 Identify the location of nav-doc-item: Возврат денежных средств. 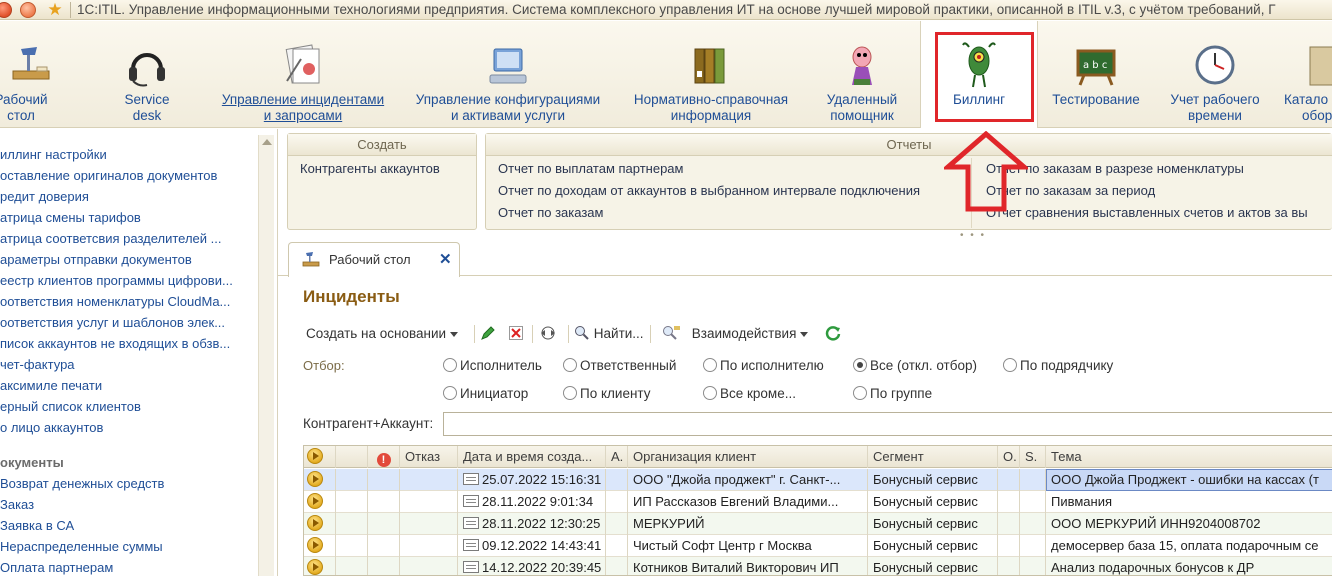
(82, 484).